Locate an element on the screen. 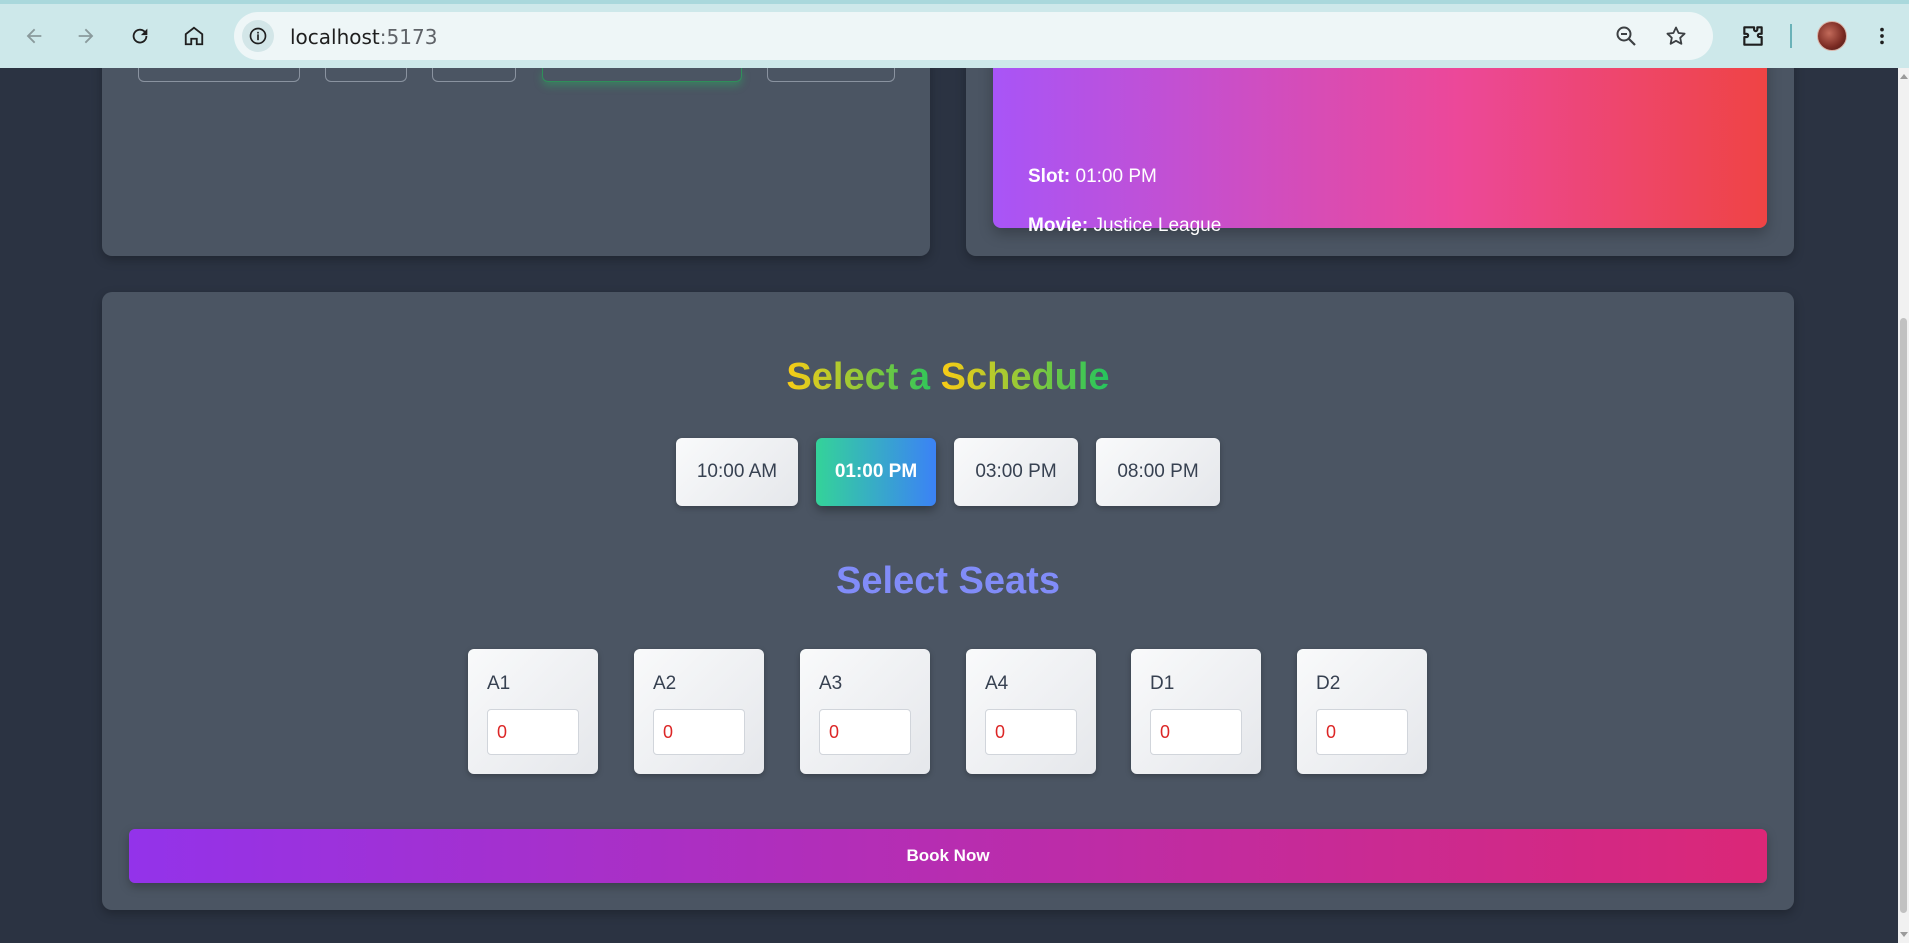 The height and width of the screenshot is (943, 1909). page-scrollbar is located at coordinates (1903, 505).